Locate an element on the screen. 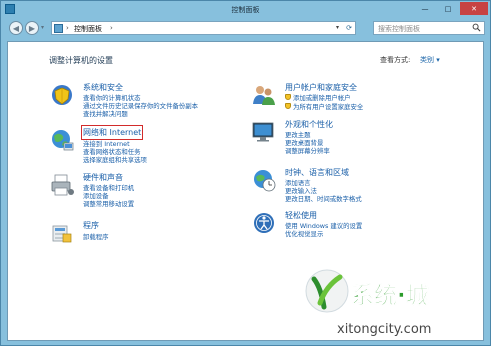 This screenshot has width=491, height=346. refresh-icon: ⟳ is located at coordinates (349, 28).